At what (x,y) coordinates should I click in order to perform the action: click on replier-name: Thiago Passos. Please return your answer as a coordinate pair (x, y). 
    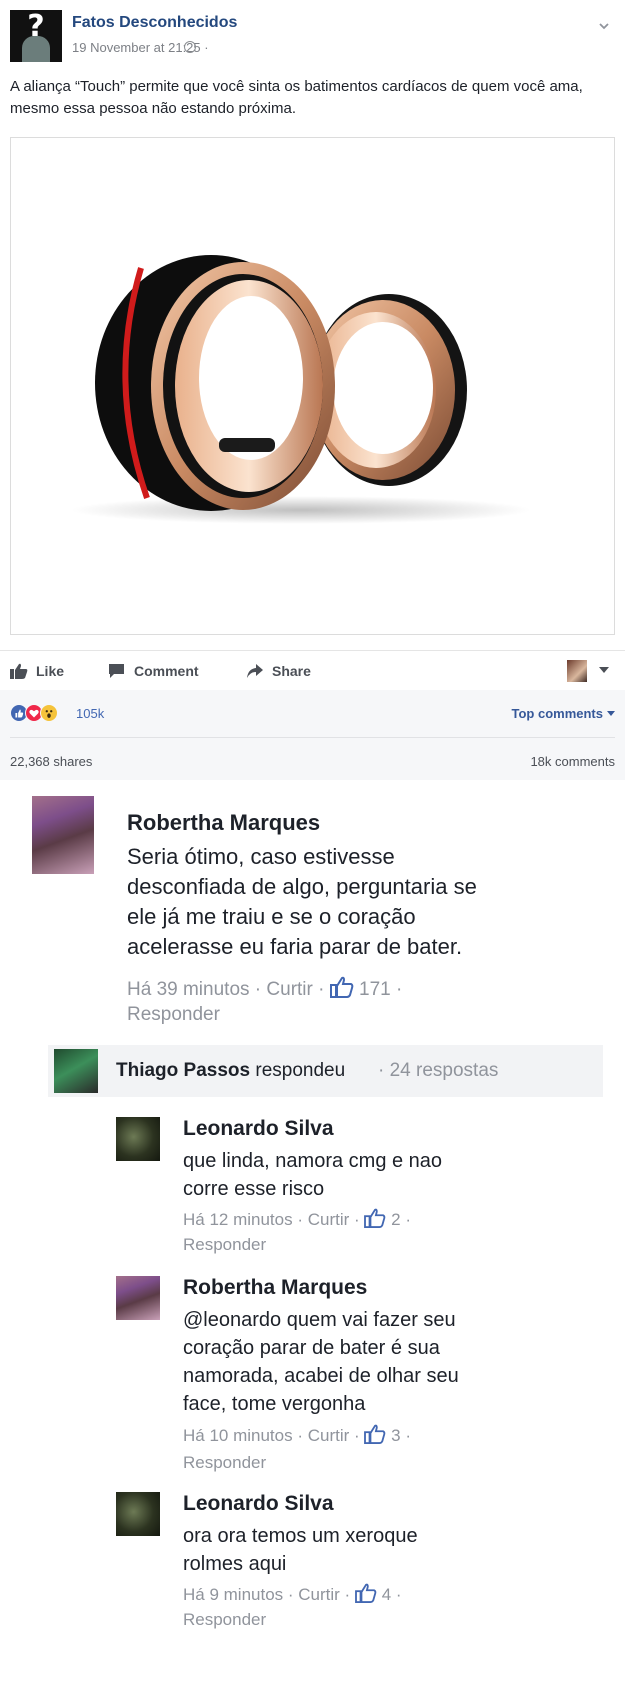
    Looking at the image, I should click on (183, 1070).